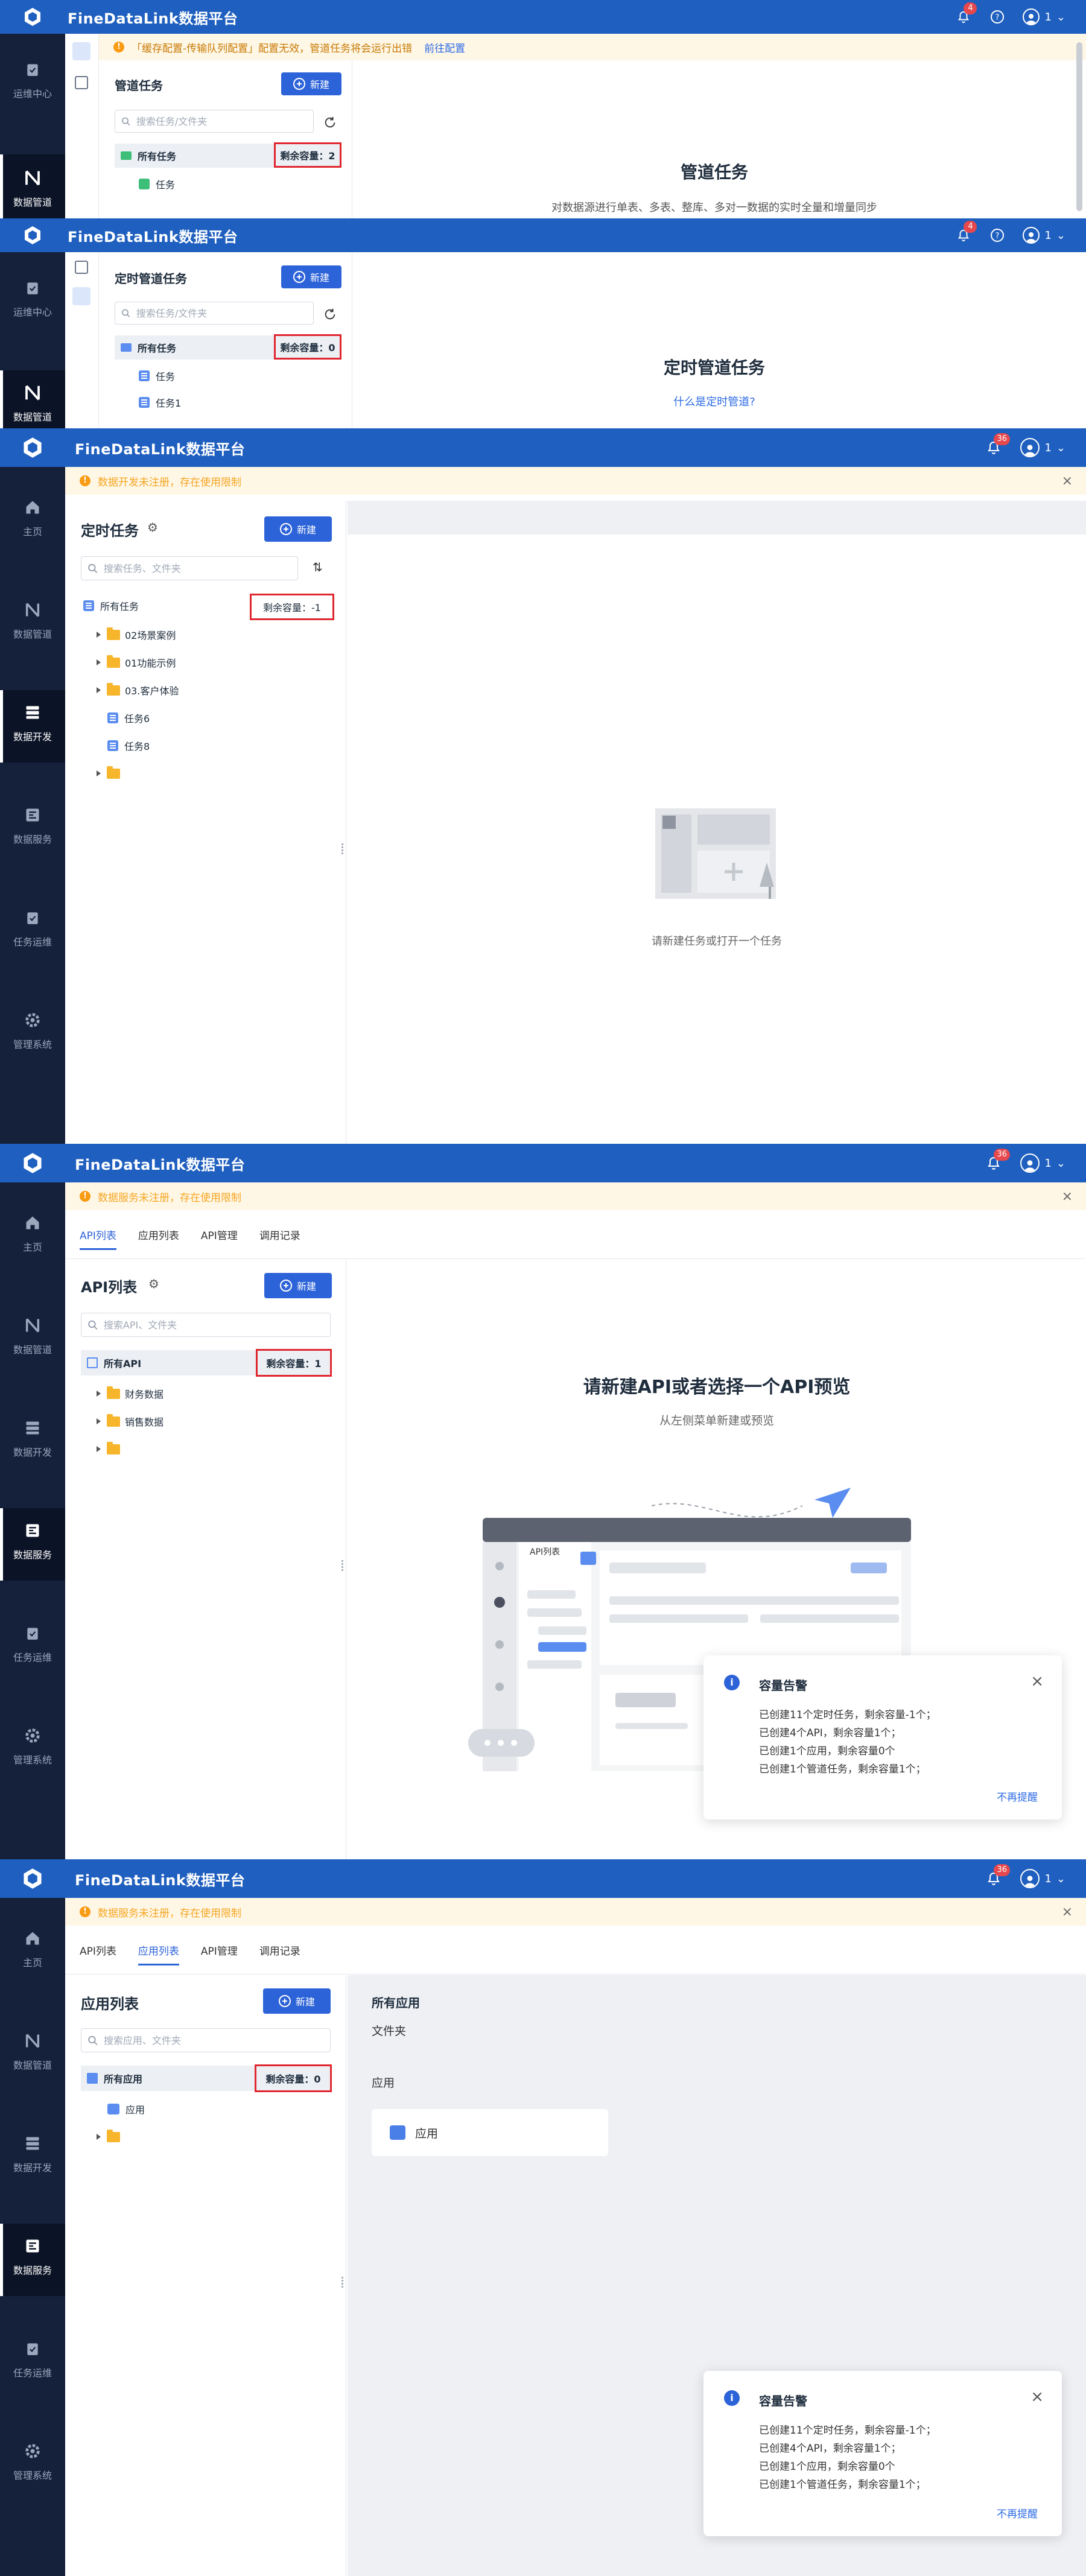  What do you see at coordinates (136, 635) in the screenshot?
I see `tree-row-folder: 02场景案例` at bounding box center [136, 635].